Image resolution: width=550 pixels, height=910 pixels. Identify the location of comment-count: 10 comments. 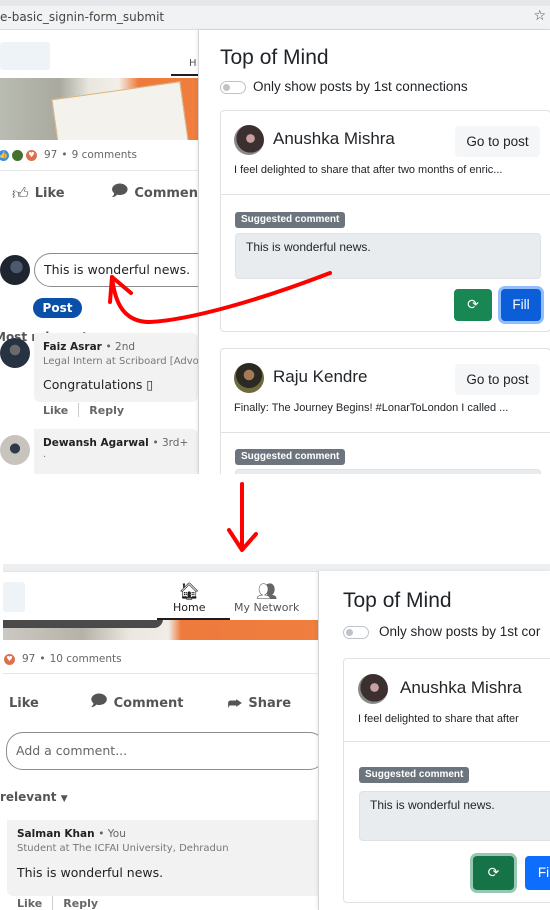
(86, 659).